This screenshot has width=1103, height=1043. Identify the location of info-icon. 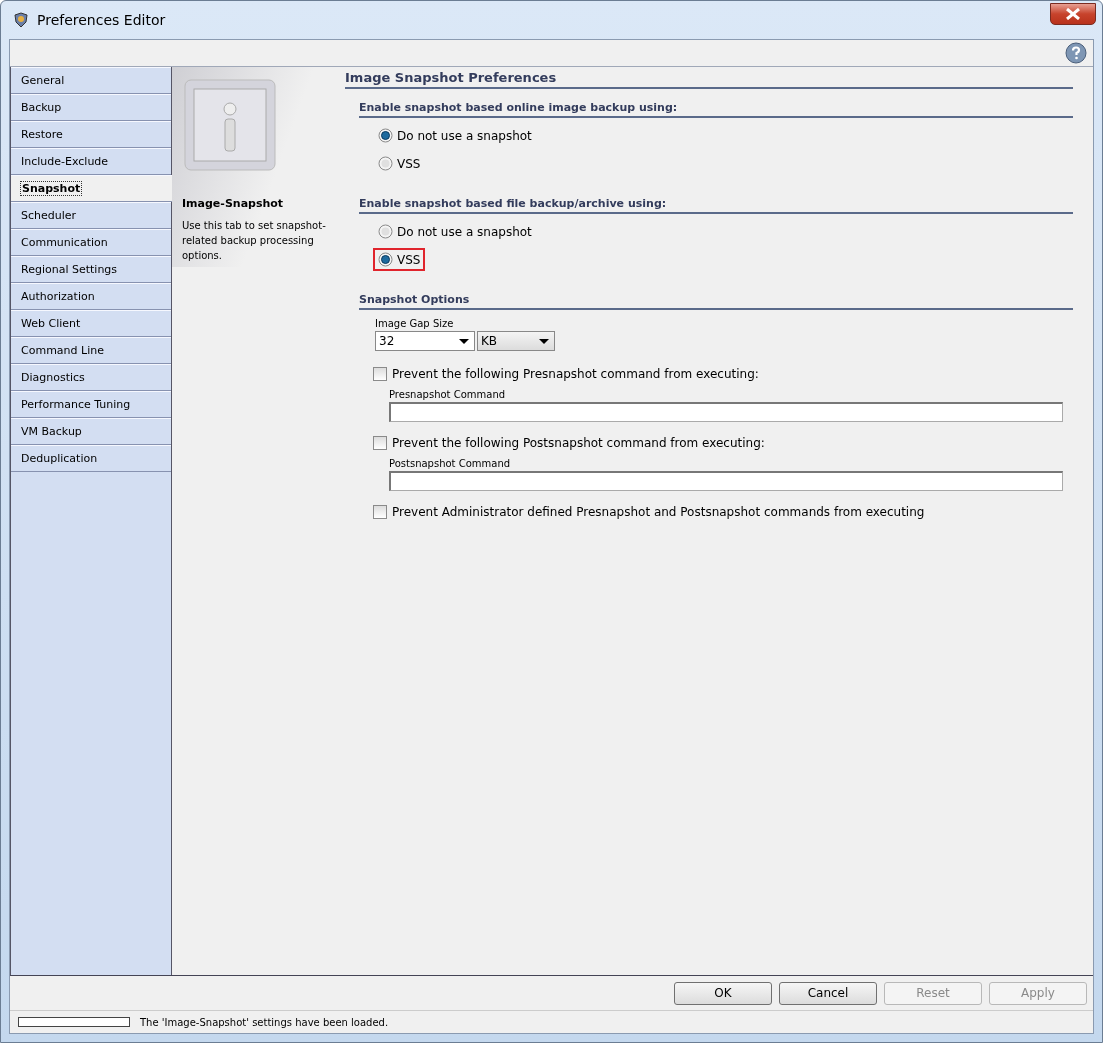
(230, 125).